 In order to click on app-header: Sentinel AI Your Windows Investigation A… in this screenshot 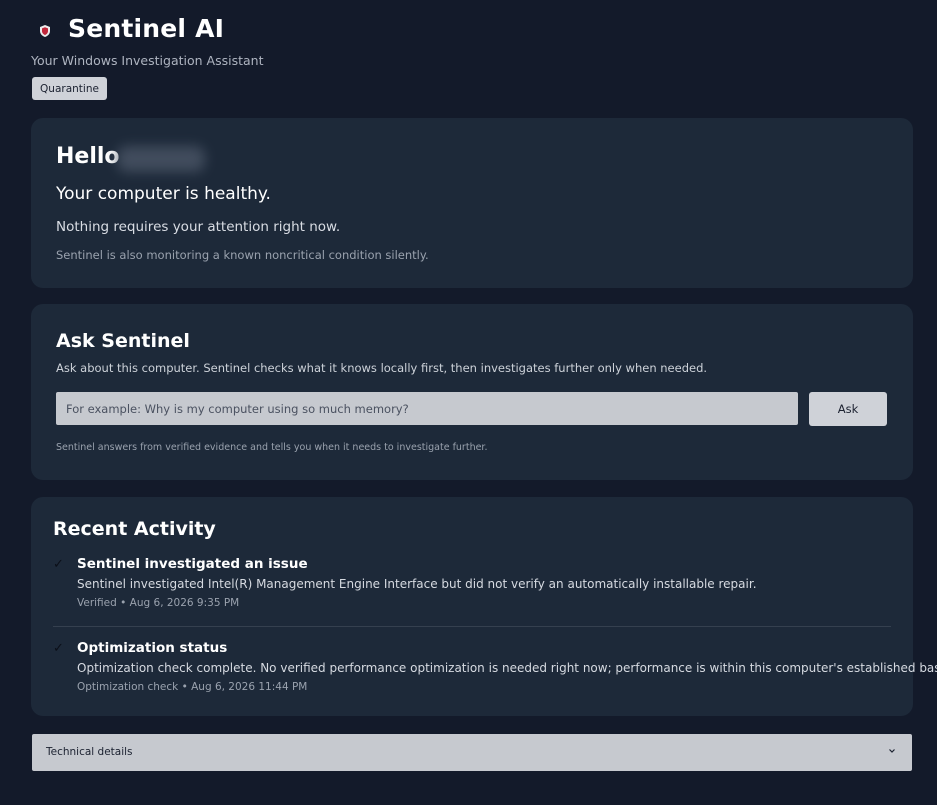, I will do `click(468, 55)`.